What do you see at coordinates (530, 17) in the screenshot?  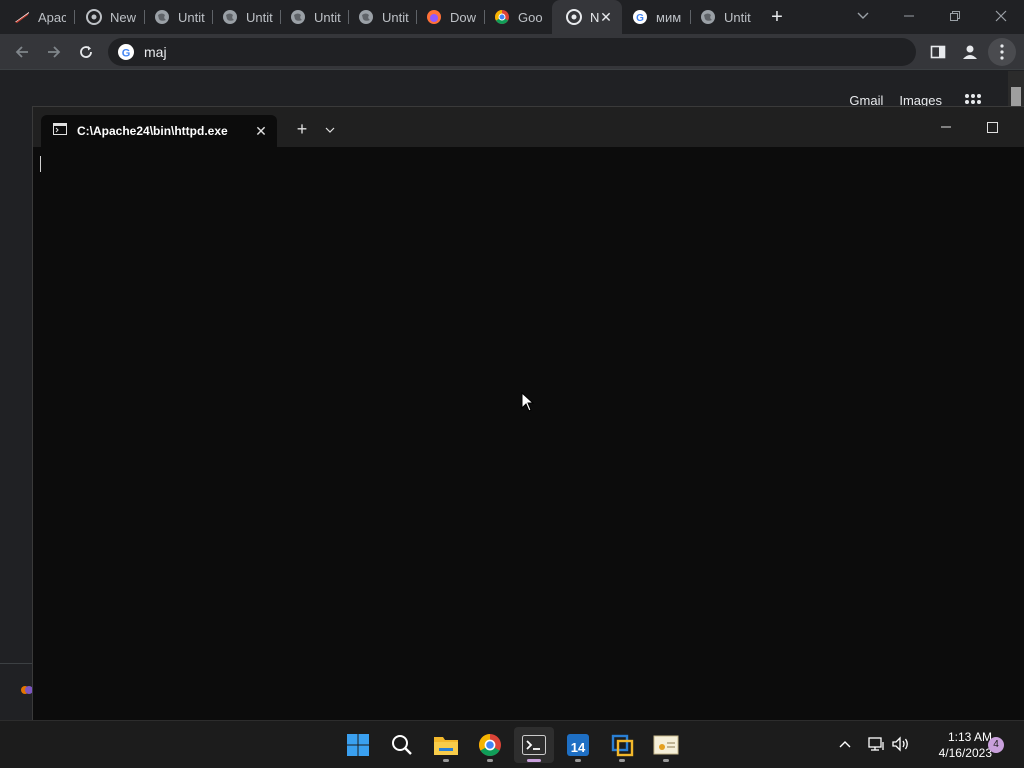 I see `tab-label: Goo` at bounding box center [530, 17].